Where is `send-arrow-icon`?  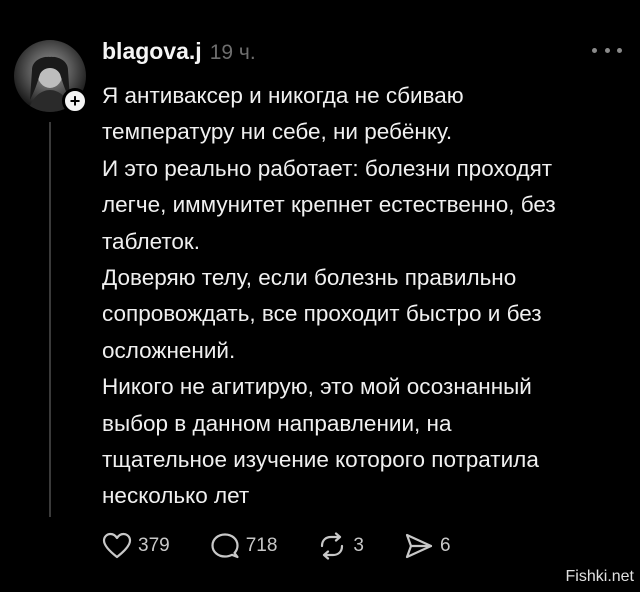
send-arrow-icon is located at coordinates (419, 546).